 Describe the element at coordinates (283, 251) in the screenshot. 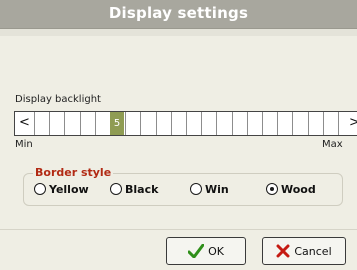

I see `x-icon` at that location.